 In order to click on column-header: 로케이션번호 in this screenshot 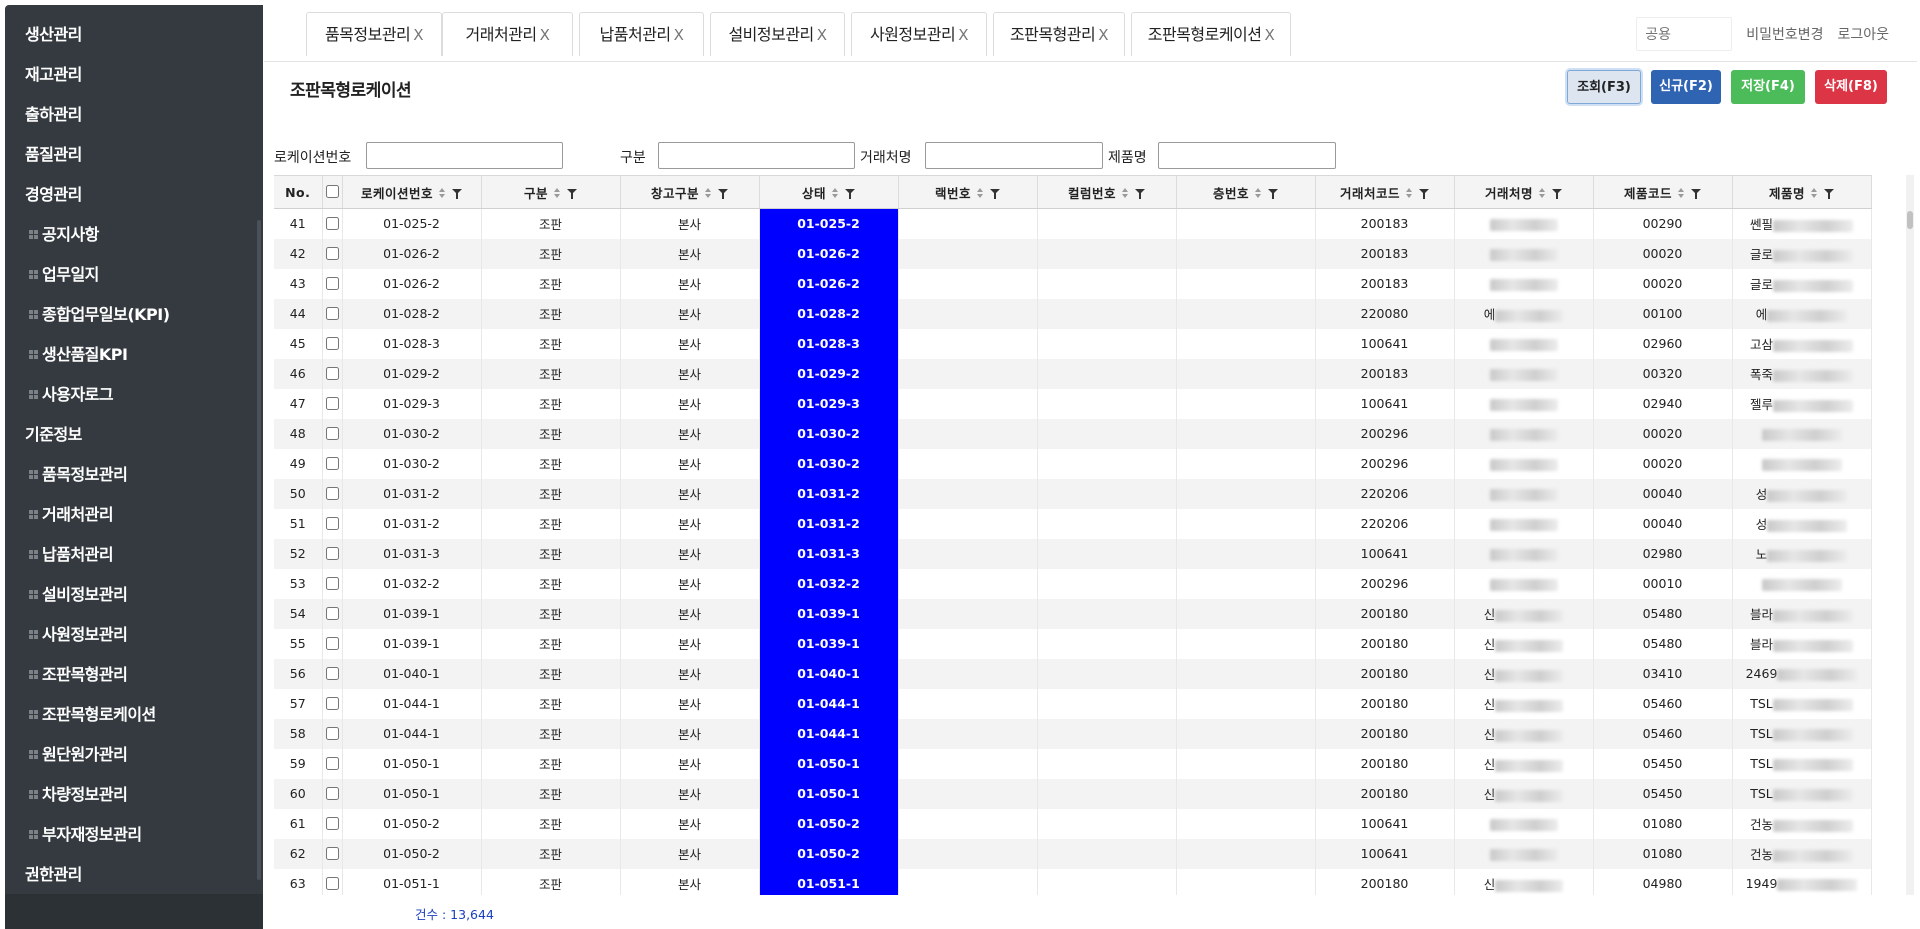, I will do `click(412, 192)`.